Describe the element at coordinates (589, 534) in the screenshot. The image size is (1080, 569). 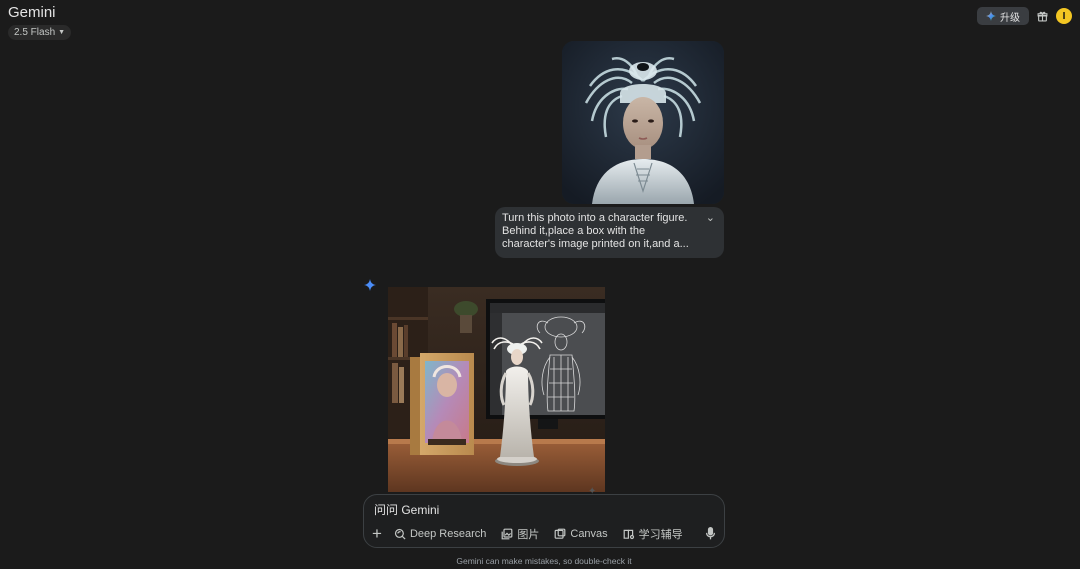
I see `tool-label: Canvas` at that location.